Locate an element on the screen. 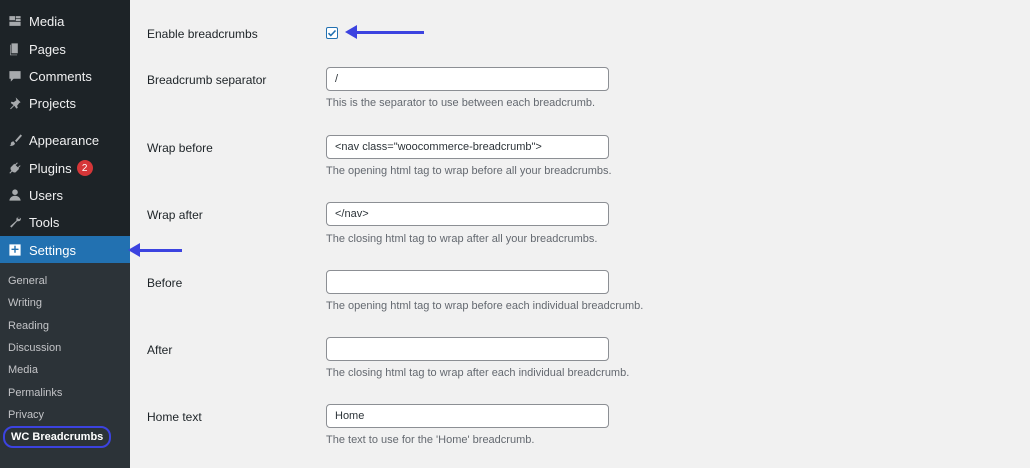 This screenshot has width=1030, height=468. sidebar-item-appearance: Appearance is located at coordinates (65, 140).